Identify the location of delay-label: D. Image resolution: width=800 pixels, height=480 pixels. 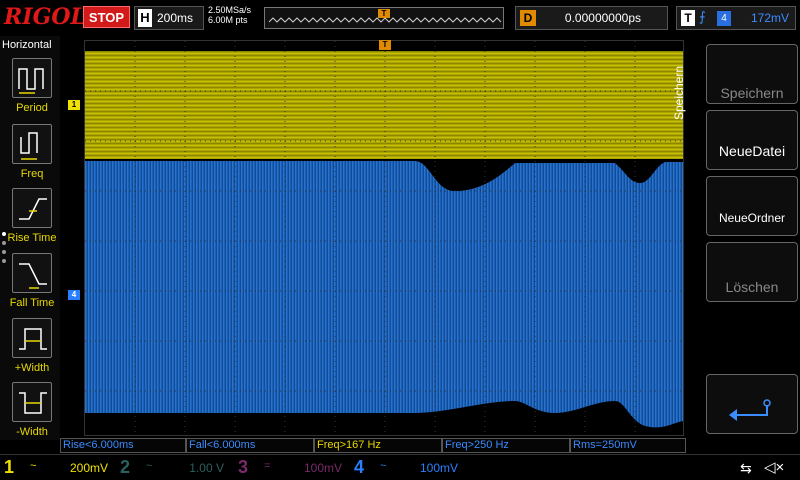
(528, 18).